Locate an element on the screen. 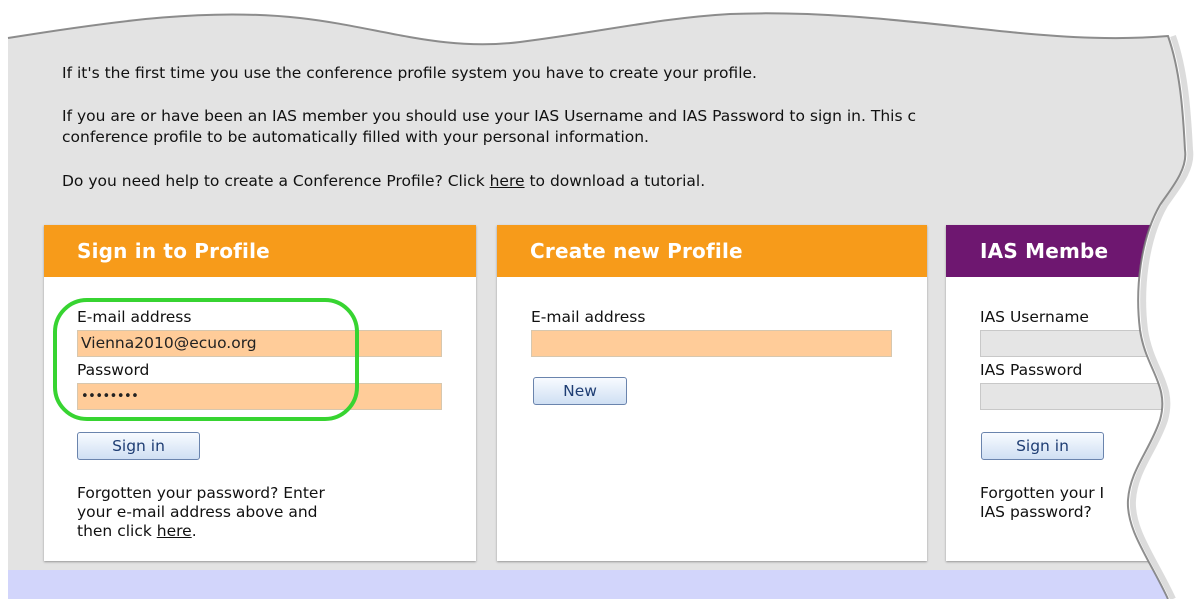 The height and width of the screenshot is (599, 1195). new-profile-button: New is located at coordinates (580, 391).